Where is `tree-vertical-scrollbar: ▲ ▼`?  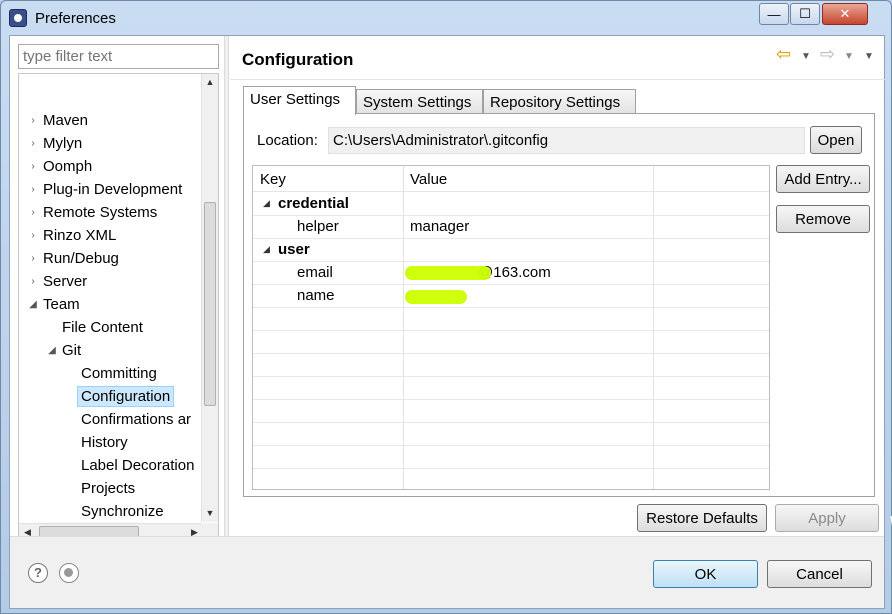 tree-vertical-scrollbar: ▲ ▼ is located at coordinates (209, 298).